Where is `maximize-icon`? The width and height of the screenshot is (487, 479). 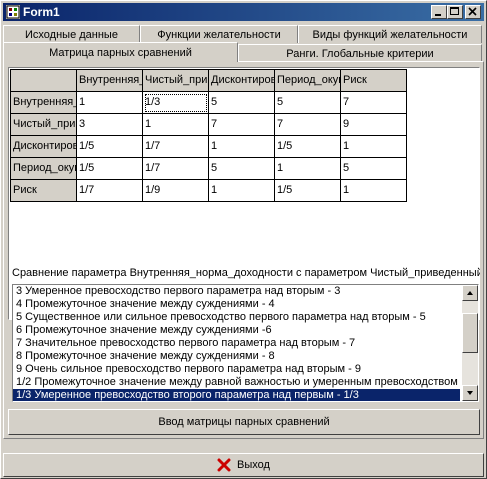 maximize-icon is located at coordinates (454, 11).